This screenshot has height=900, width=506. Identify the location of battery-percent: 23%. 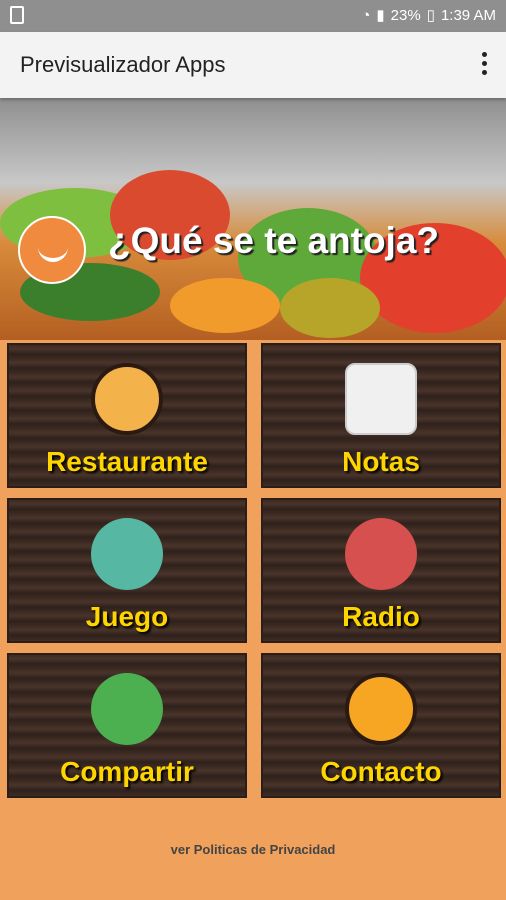
(405, 15).